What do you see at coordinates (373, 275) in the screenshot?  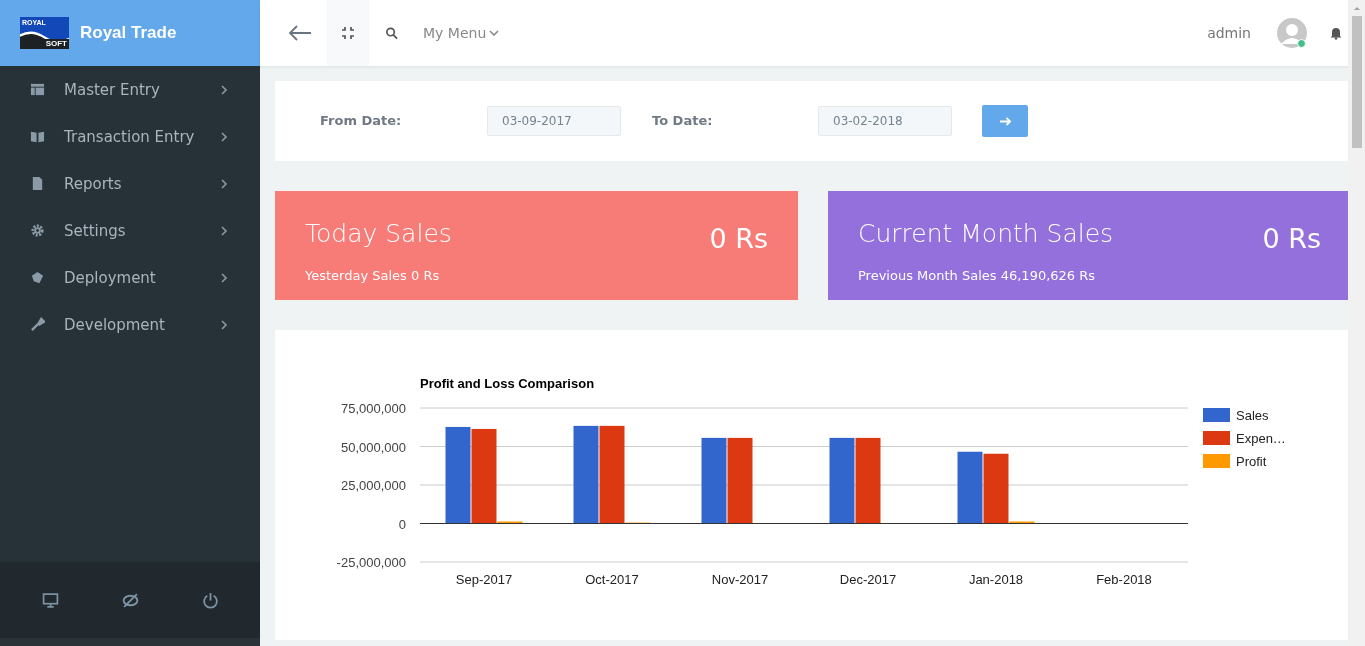 I see `card-subtitle: Yesterday Sales 0 Rs` at bounding box center [373, 275].